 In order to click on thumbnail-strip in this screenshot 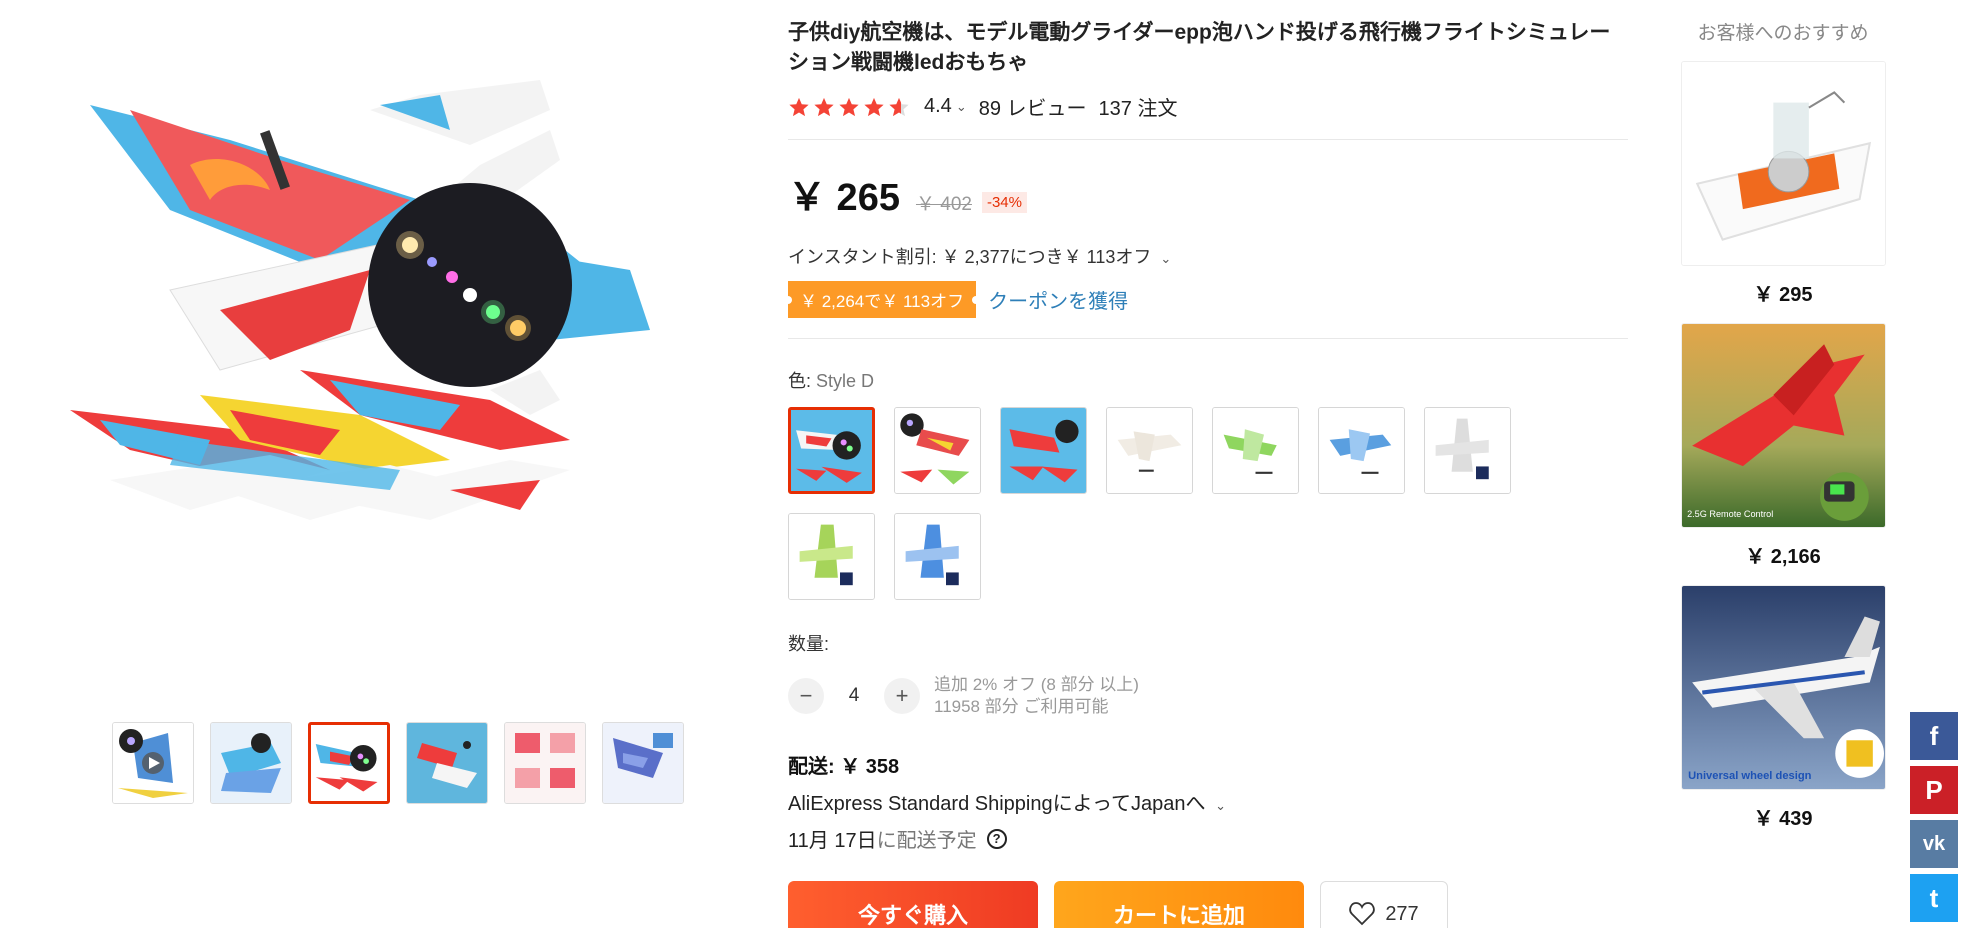, I will do `click(398, 763)`.